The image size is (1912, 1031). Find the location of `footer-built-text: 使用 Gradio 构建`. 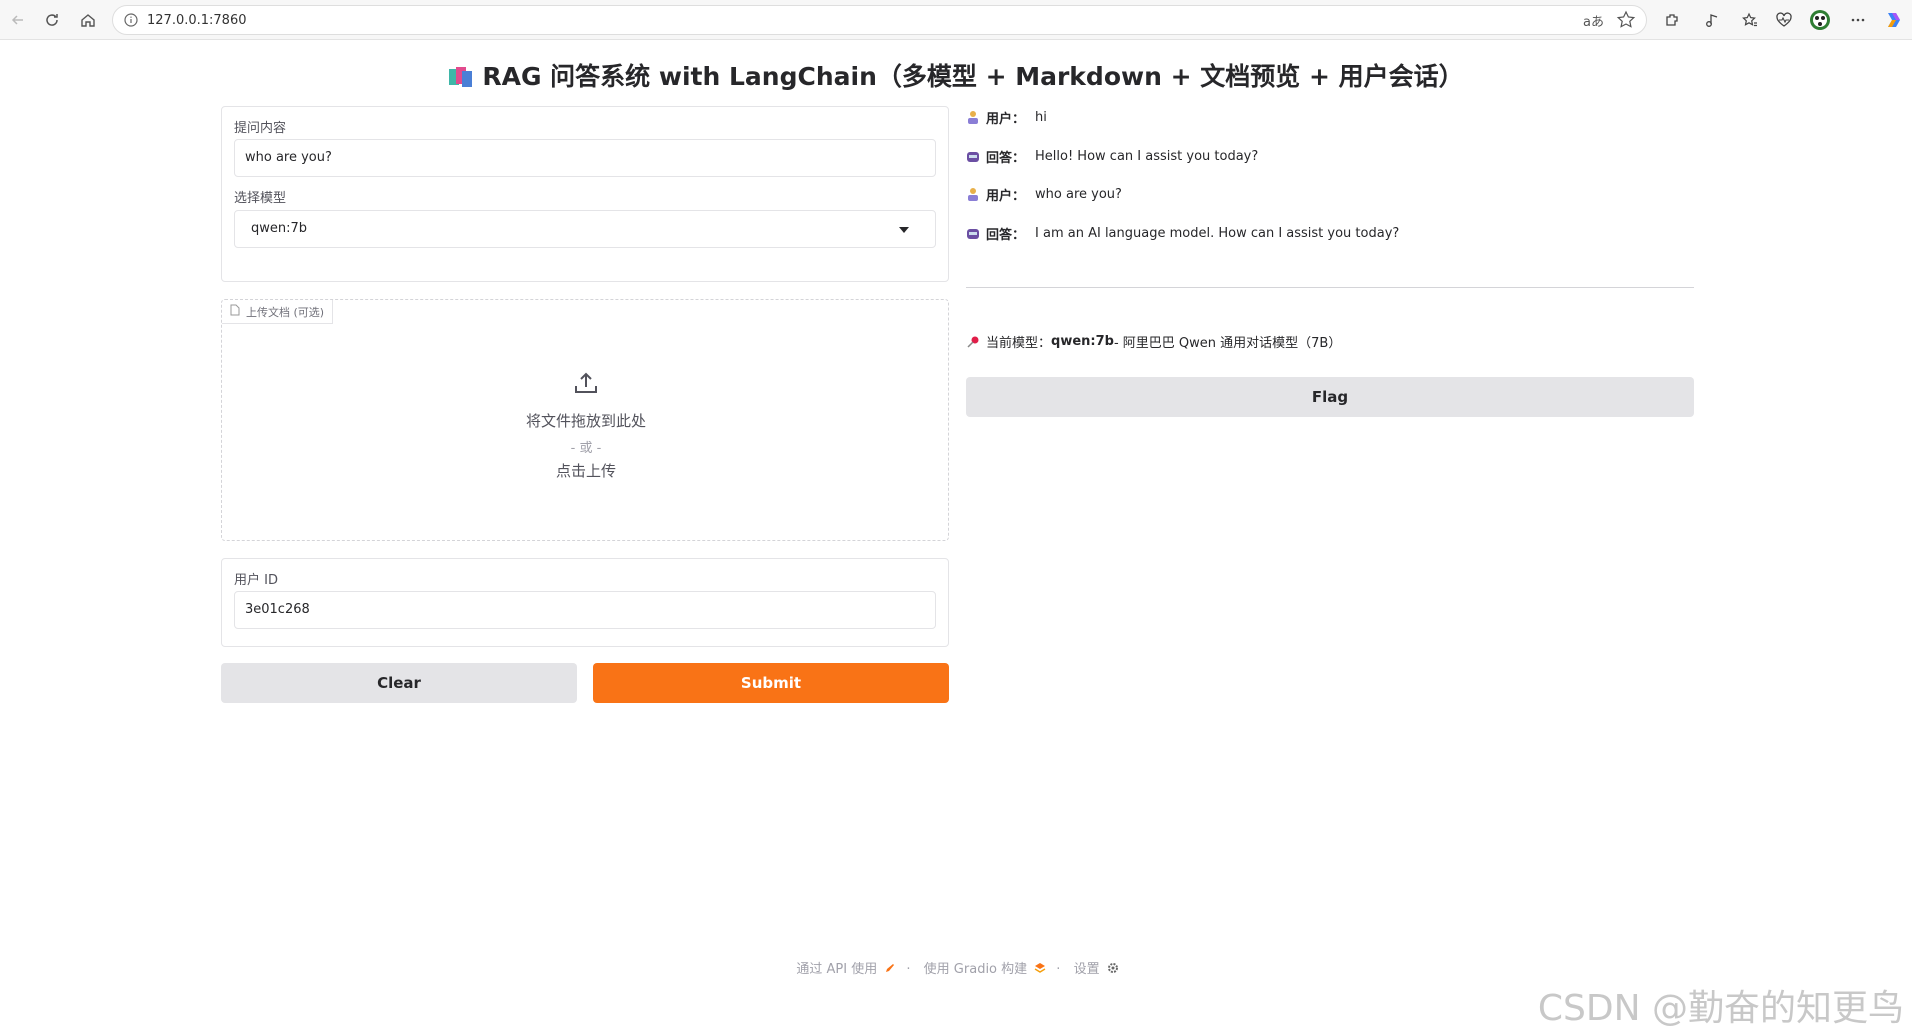

footer-built-text: 使用 Gradio 构建 is located at coordinates (975, 969).